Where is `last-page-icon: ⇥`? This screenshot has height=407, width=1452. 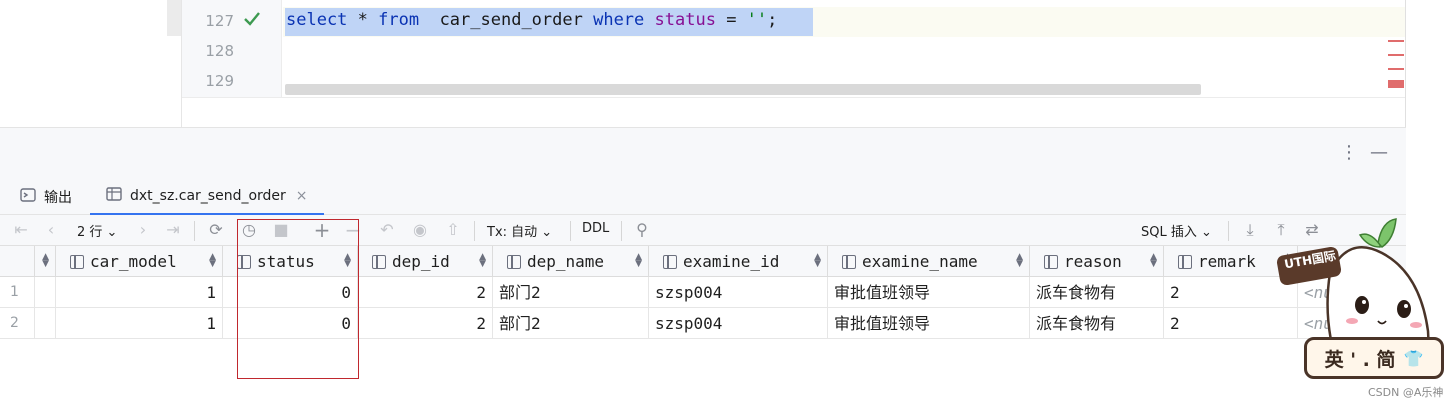
last-page-icon: ⇥ is located at coordinates (173, 230).